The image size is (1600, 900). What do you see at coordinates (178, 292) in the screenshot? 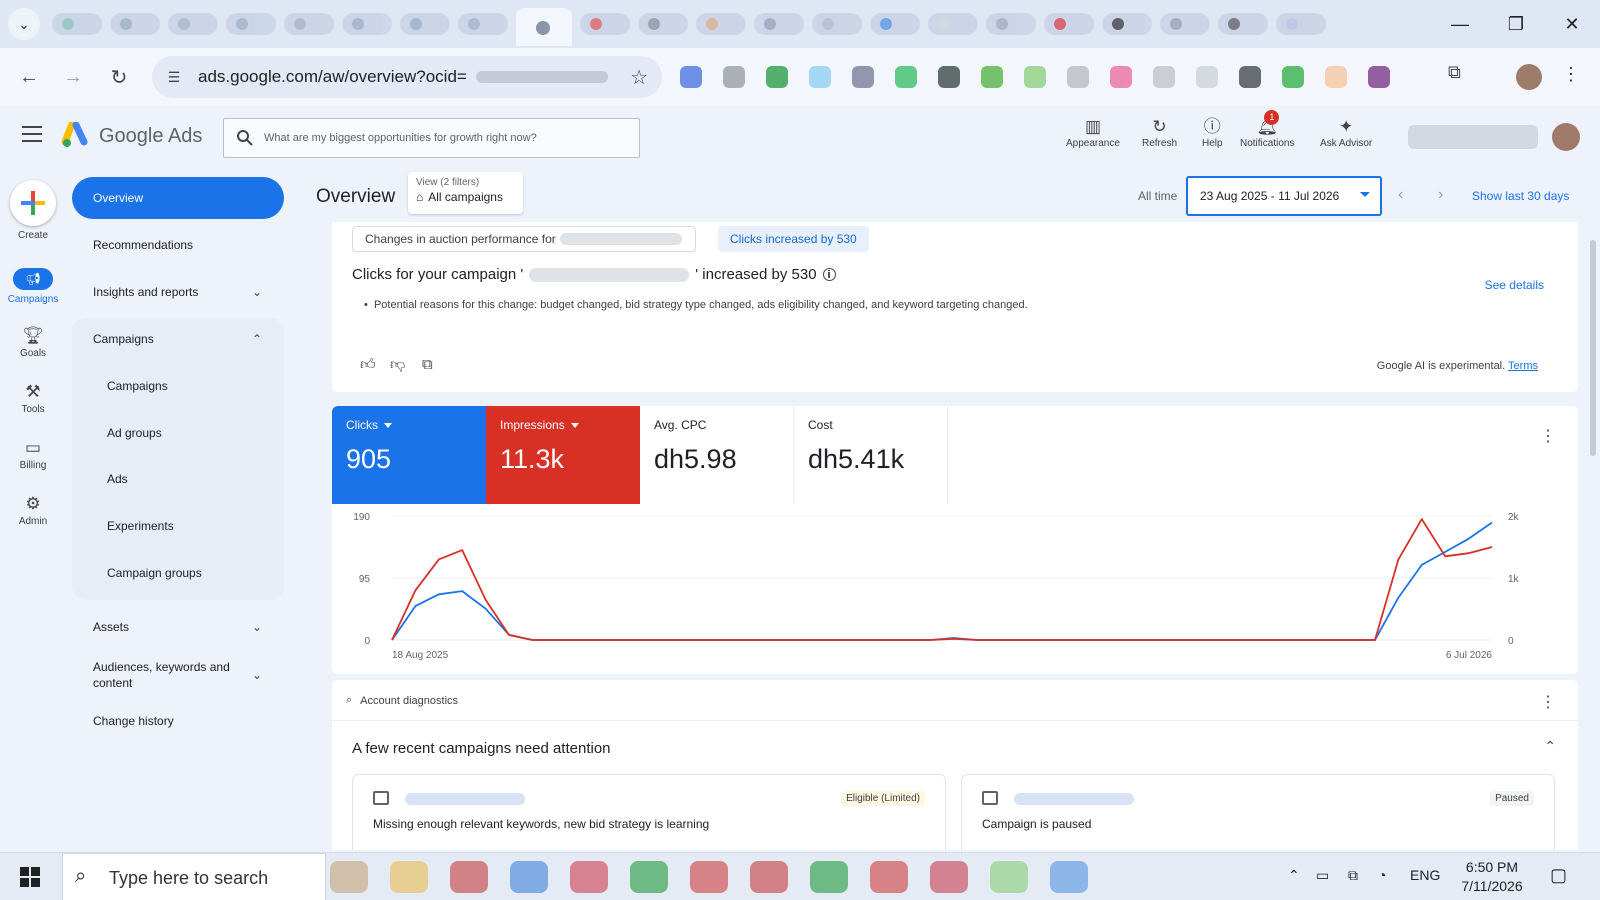
I see `nav-insights-reports: Insights and reports ⌄` at bounding box center [178, 292].